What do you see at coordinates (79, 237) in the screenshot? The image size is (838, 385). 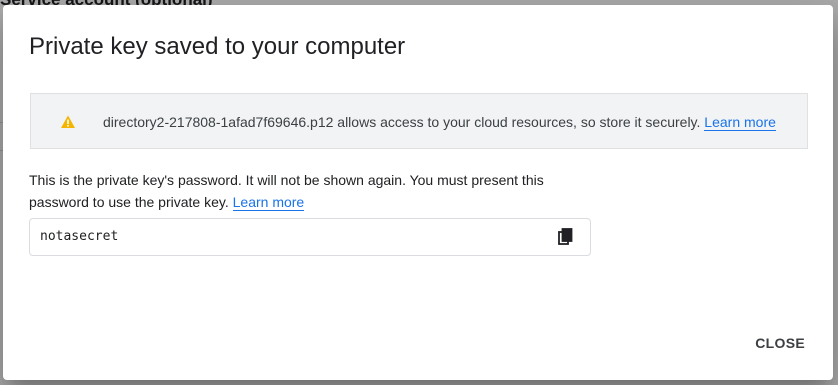 I see `password-value: notasecret` at bounding box center [79, 237].